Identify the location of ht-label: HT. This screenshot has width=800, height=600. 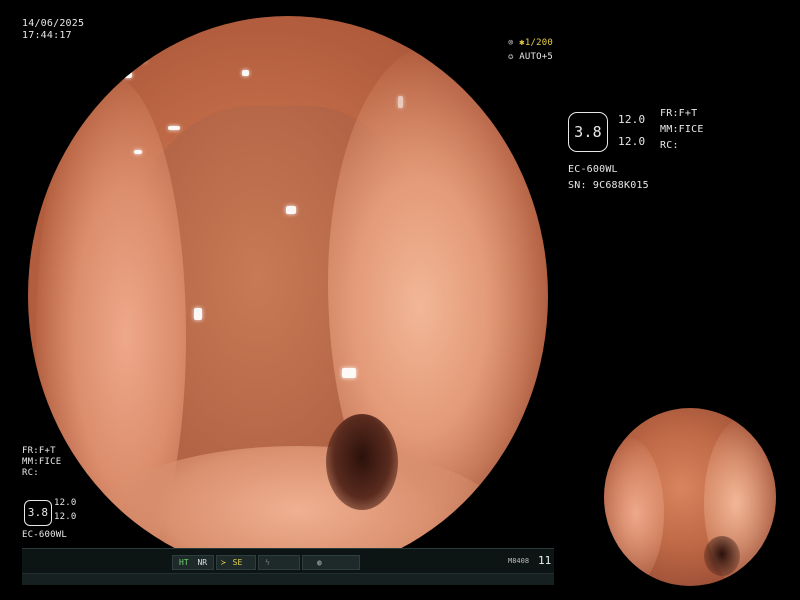
(184, 562).